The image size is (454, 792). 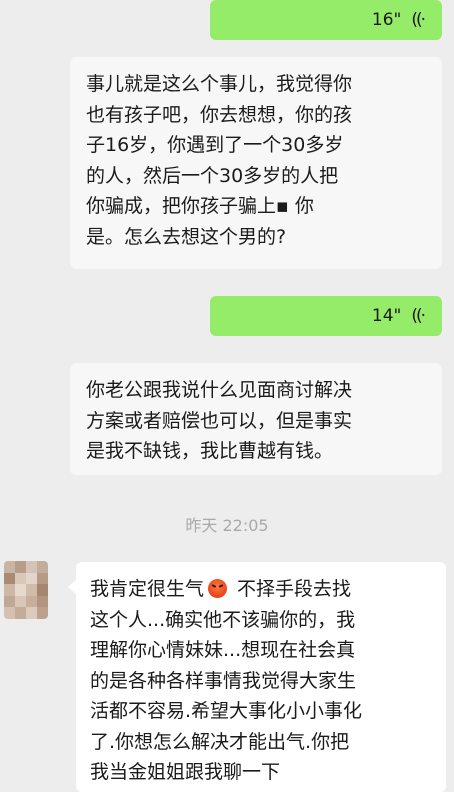 What do you see at coordinates (291, 589) in the screenshot?
I see `message-text: 不择手段去找` at bounding box center [291, 589].